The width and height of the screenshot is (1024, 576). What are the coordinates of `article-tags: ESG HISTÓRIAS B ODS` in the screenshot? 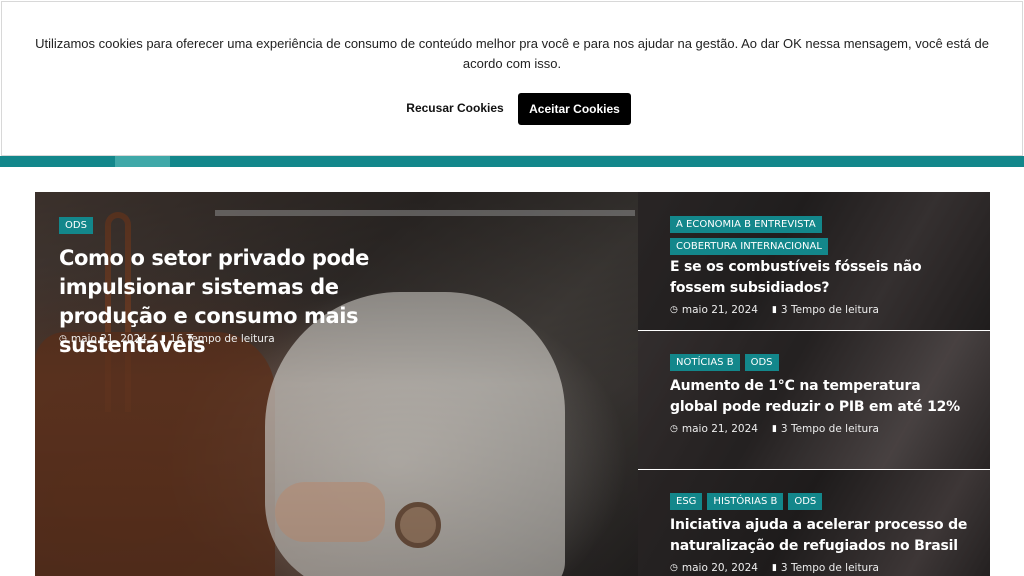 It's located at (746, 501).